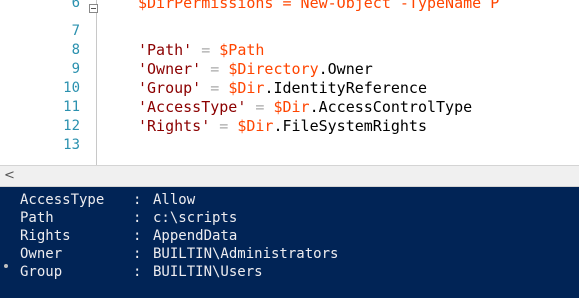 This screenshot has width=579, height=298. What do you see at coordinates (174, 200) in the screenshot?
I see `property-value: Allow` at bounding box center [174, 200].